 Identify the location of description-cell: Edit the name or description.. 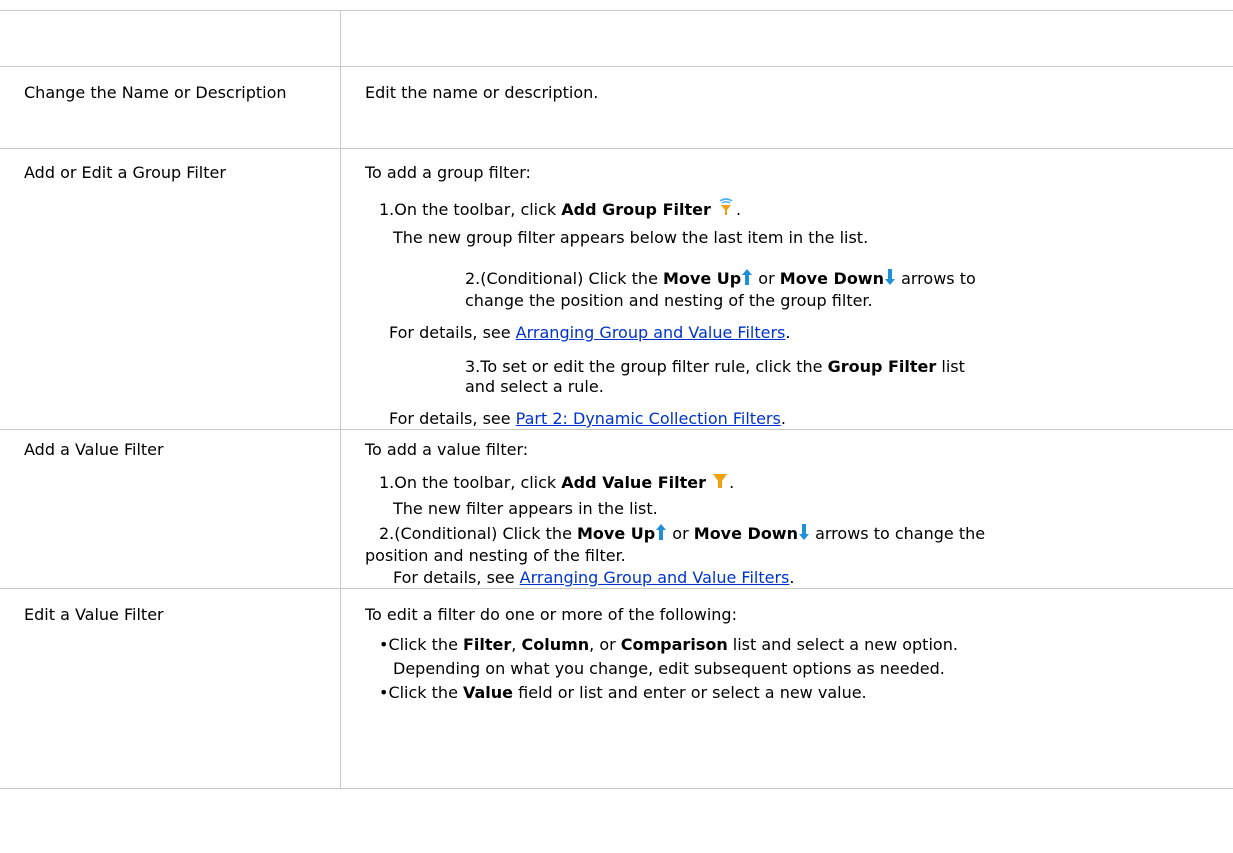
(786, 107).